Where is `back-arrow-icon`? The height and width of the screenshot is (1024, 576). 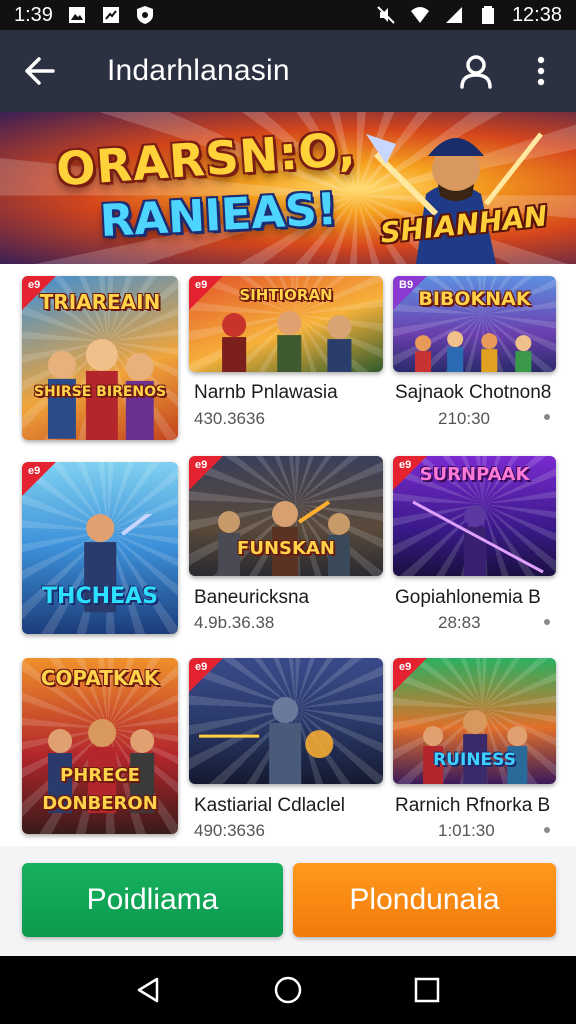 back-arrow-icon is located at coordinates (40, 71).